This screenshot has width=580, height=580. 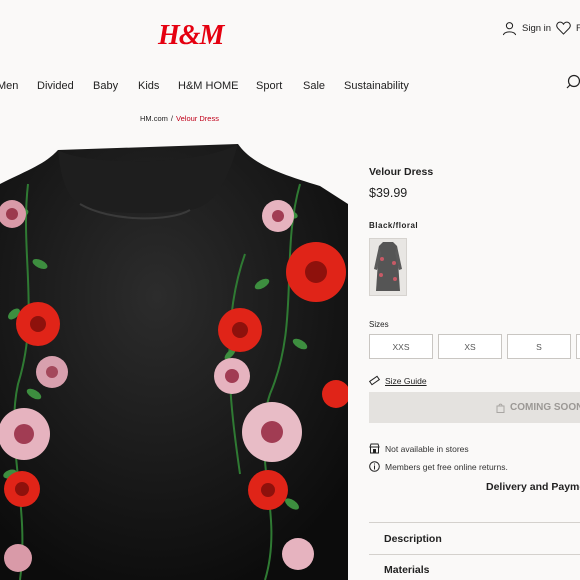 What do you see at coordinates (376, 86) in the screenshot?
I see `nav-item-sustainability: Sustainability` at bounding box center [376, 86].